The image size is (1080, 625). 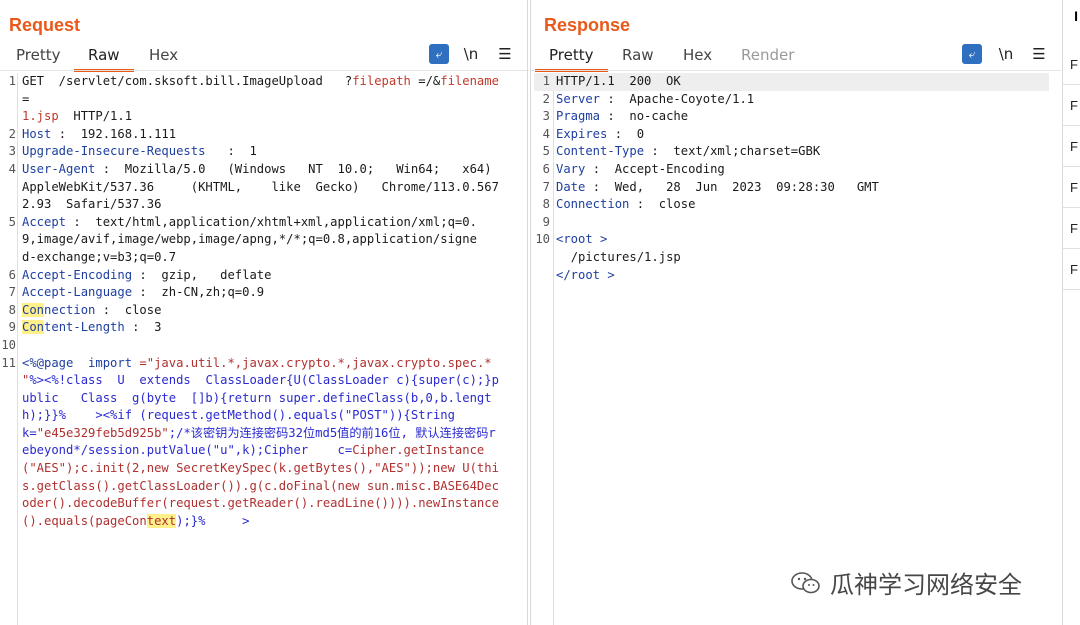 What do you see at coordinates (263, 152) in the screenshot?
I see `code-line: 3 Upgrade-Insecure-Requests : 1` at bounding box center [263, 152].